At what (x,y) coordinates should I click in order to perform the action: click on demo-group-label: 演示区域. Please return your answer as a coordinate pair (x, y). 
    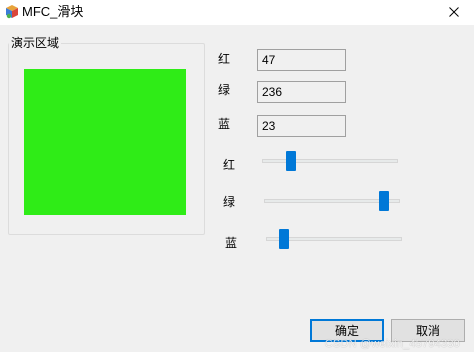
    Looking at the image, I should click on (35, 43).